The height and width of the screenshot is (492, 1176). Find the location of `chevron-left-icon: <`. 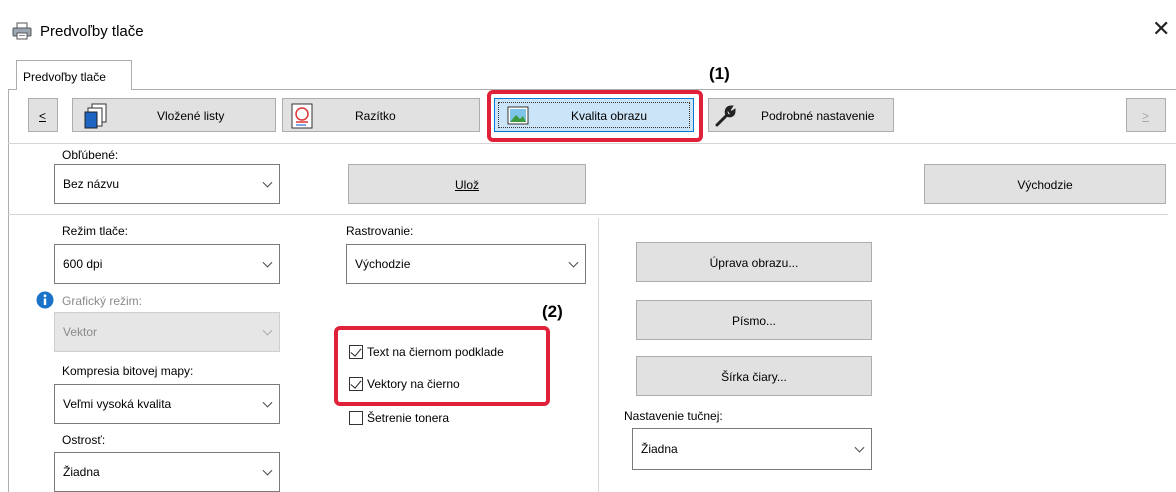

chevron-left-icon: < is located at coordinates (43, 116).